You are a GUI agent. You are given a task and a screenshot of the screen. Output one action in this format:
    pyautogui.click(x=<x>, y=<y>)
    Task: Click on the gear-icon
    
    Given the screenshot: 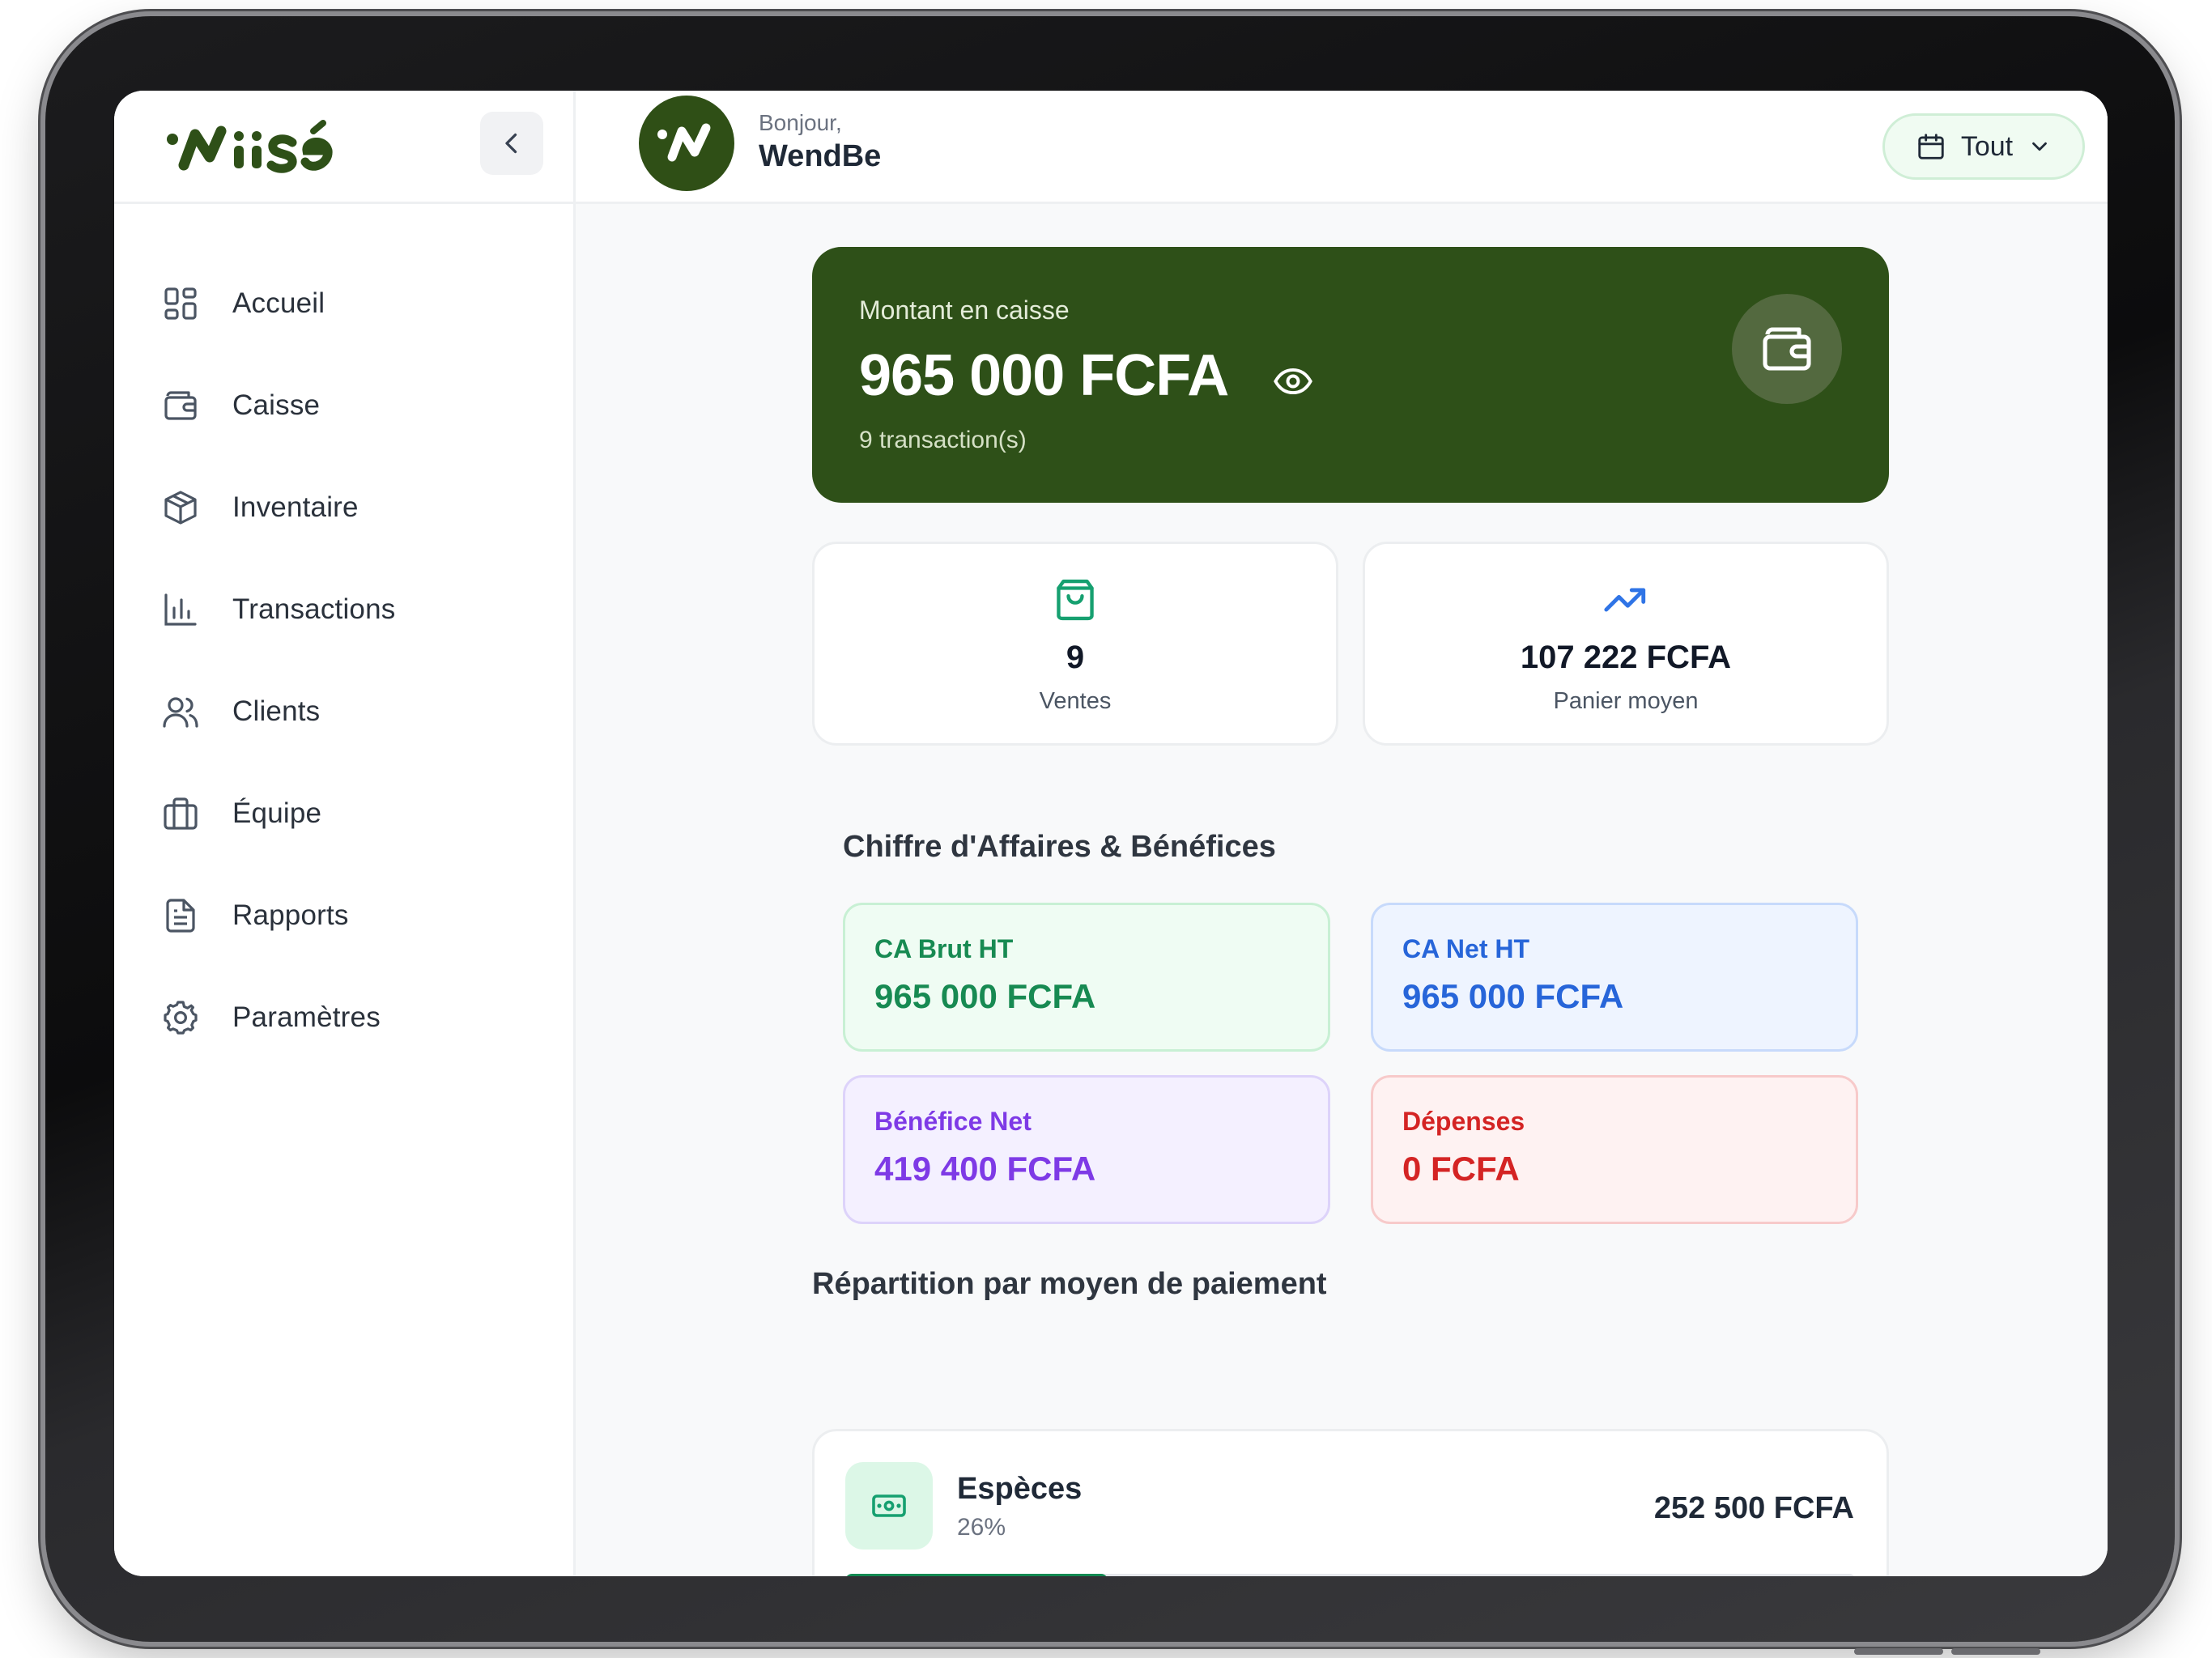 What is the action you would take?
    pyautogui.click(x=181, y=1018)
    